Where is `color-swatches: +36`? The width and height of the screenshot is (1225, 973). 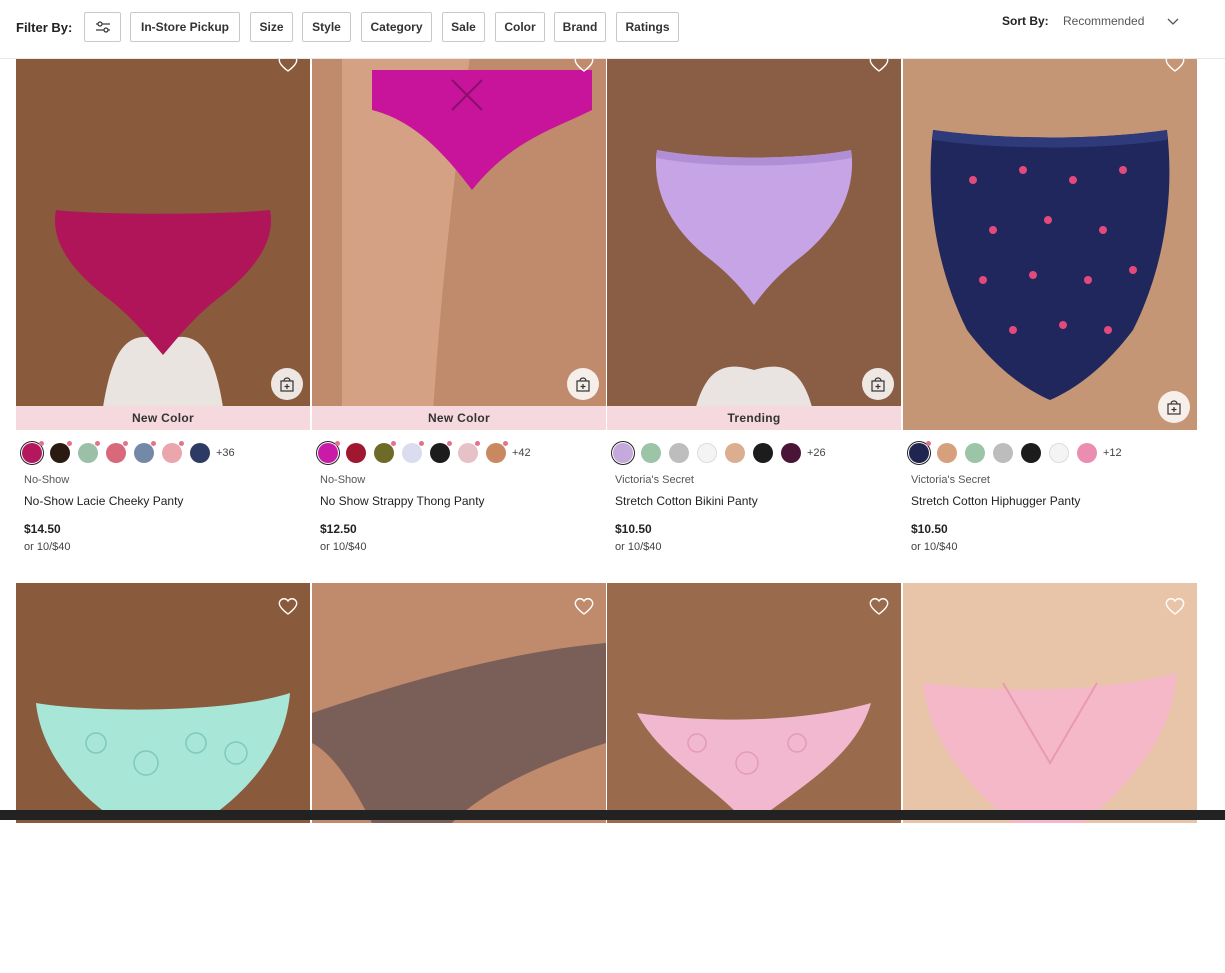 color-swatches: +36 is located at coordinates (128, 452).